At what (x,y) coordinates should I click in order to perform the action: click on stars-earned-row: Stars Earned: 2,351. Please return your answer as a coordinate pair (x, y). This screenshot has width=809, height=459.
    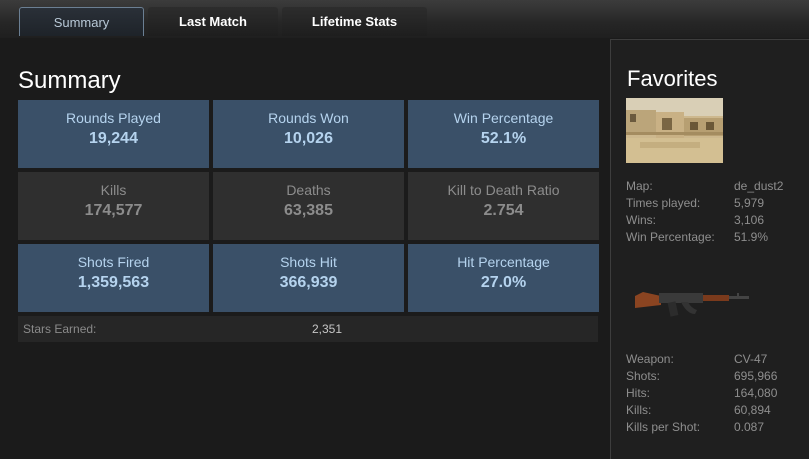
    Looking at the image, I should click on (308, 329).